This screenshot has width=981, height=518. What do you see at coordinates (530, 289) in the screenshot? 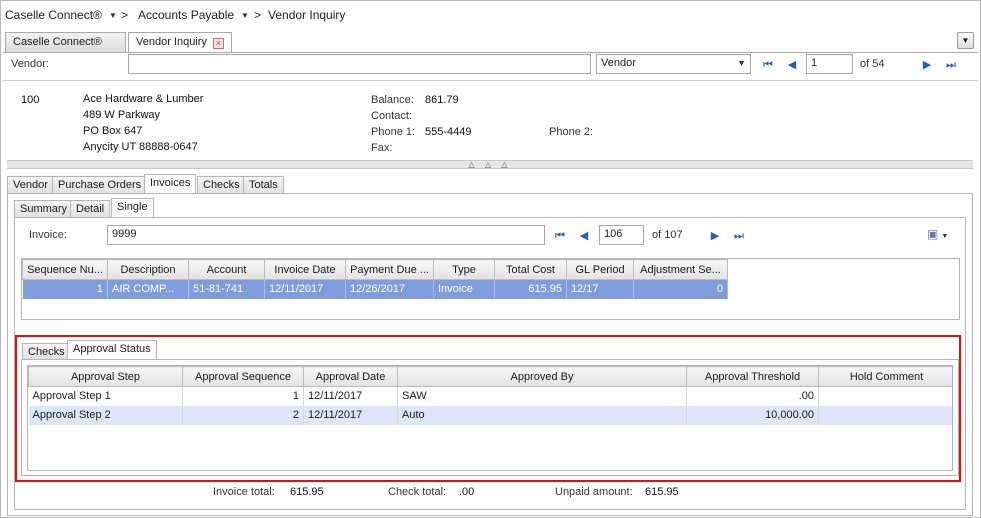
I see `table-cell: 615.95` at bounding box center [530, 289].